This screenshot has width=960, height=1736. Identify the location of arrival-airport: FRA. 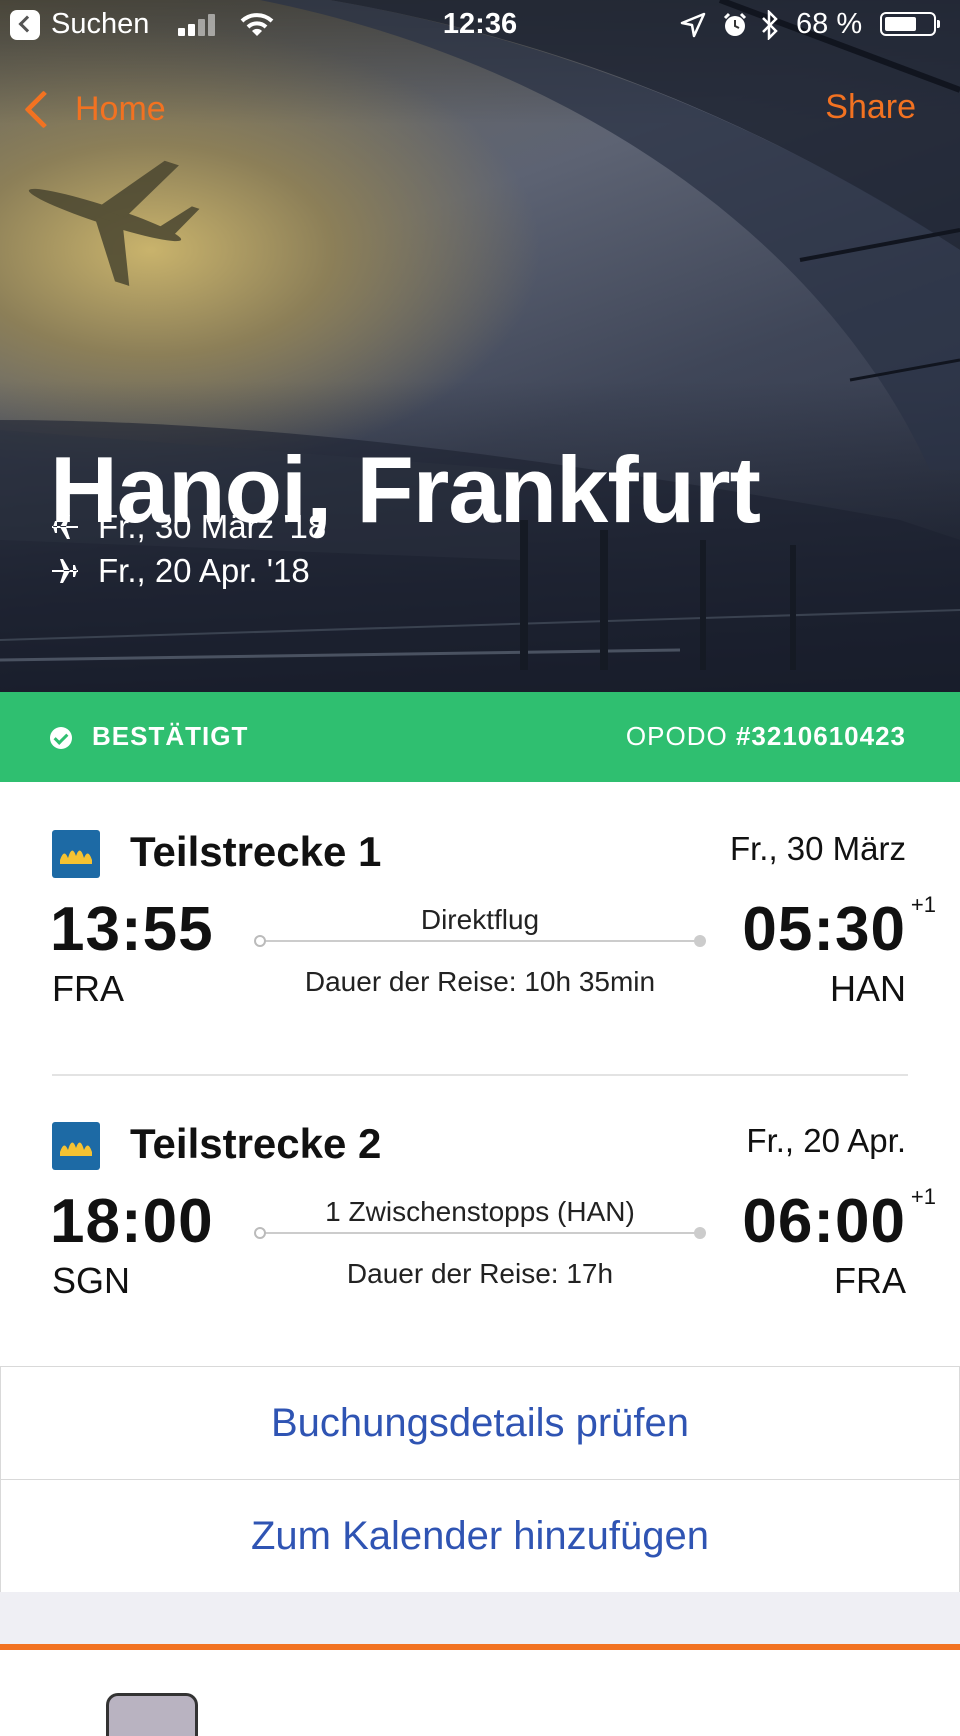
(870, 1280).